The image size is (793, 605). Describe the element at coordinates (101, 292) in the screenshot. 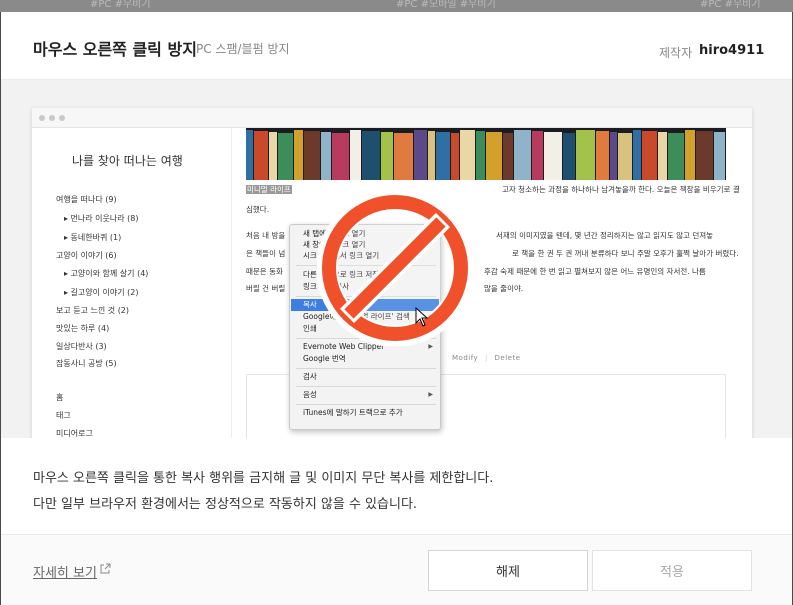

I see `sidebar-category: ▸ 길고양이 이야기 (2)` at that location.